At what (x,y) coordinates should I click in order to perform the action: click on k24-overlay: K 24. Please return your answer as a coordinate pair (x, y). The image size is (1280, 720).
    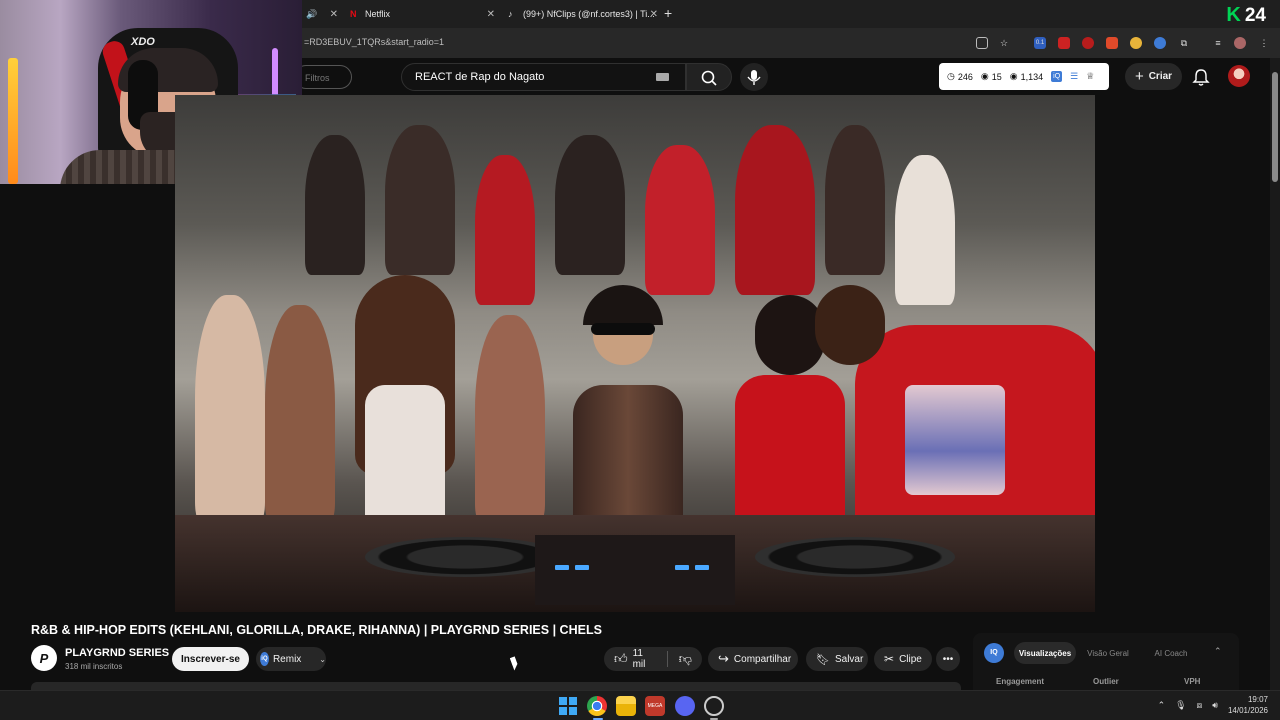
    Looking at the image, I should click on (1246, 15).